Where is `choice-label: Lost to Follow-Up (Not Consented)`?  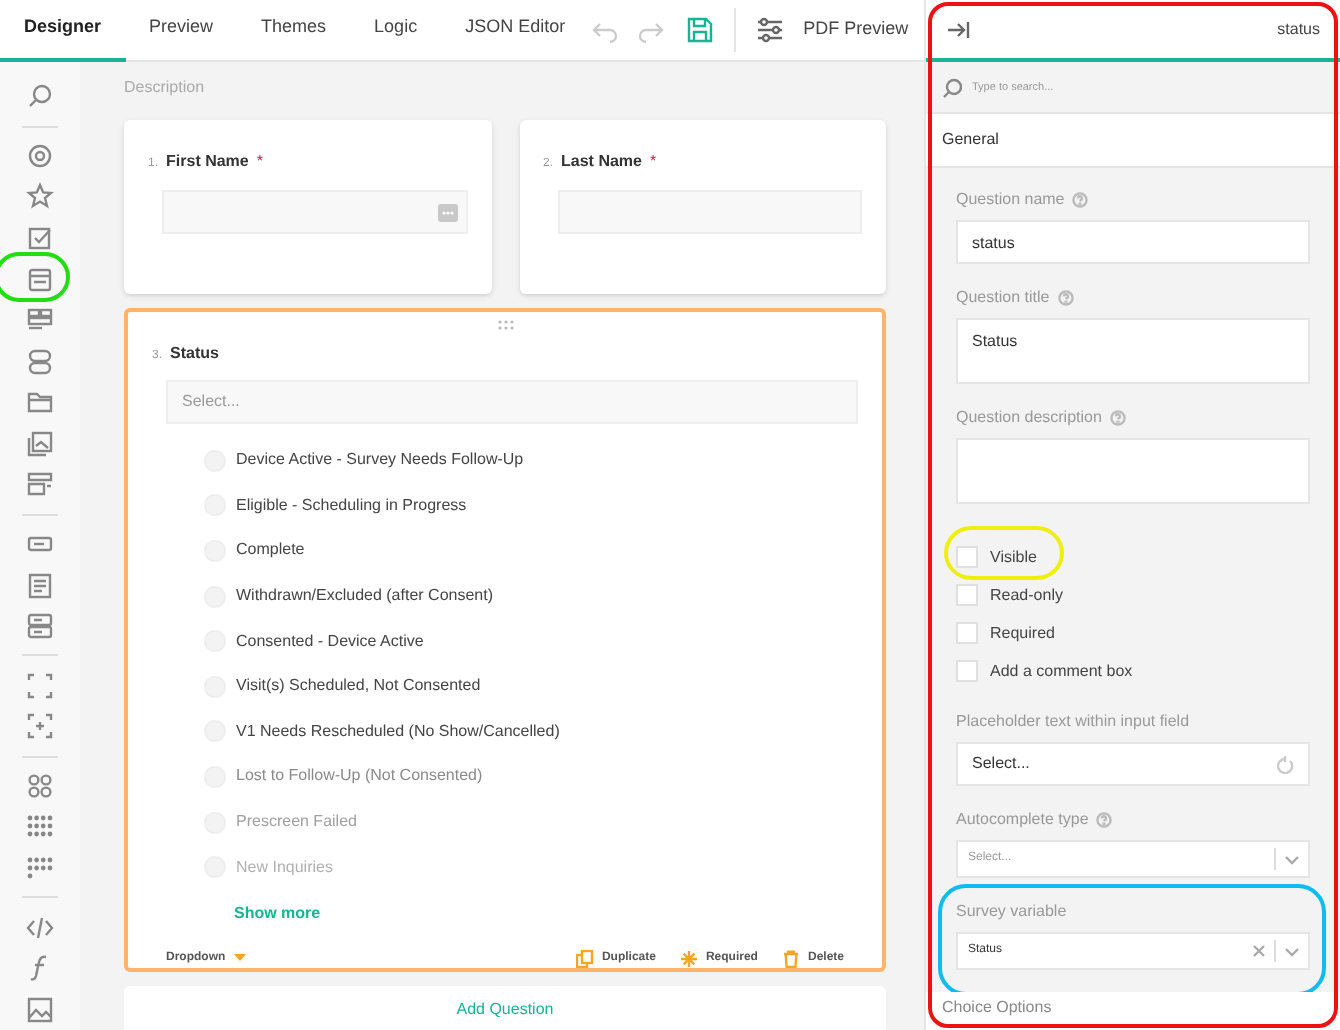
choice-label: Lost to Follow-Up (Not Consented) is located at coordinates (359, 776).